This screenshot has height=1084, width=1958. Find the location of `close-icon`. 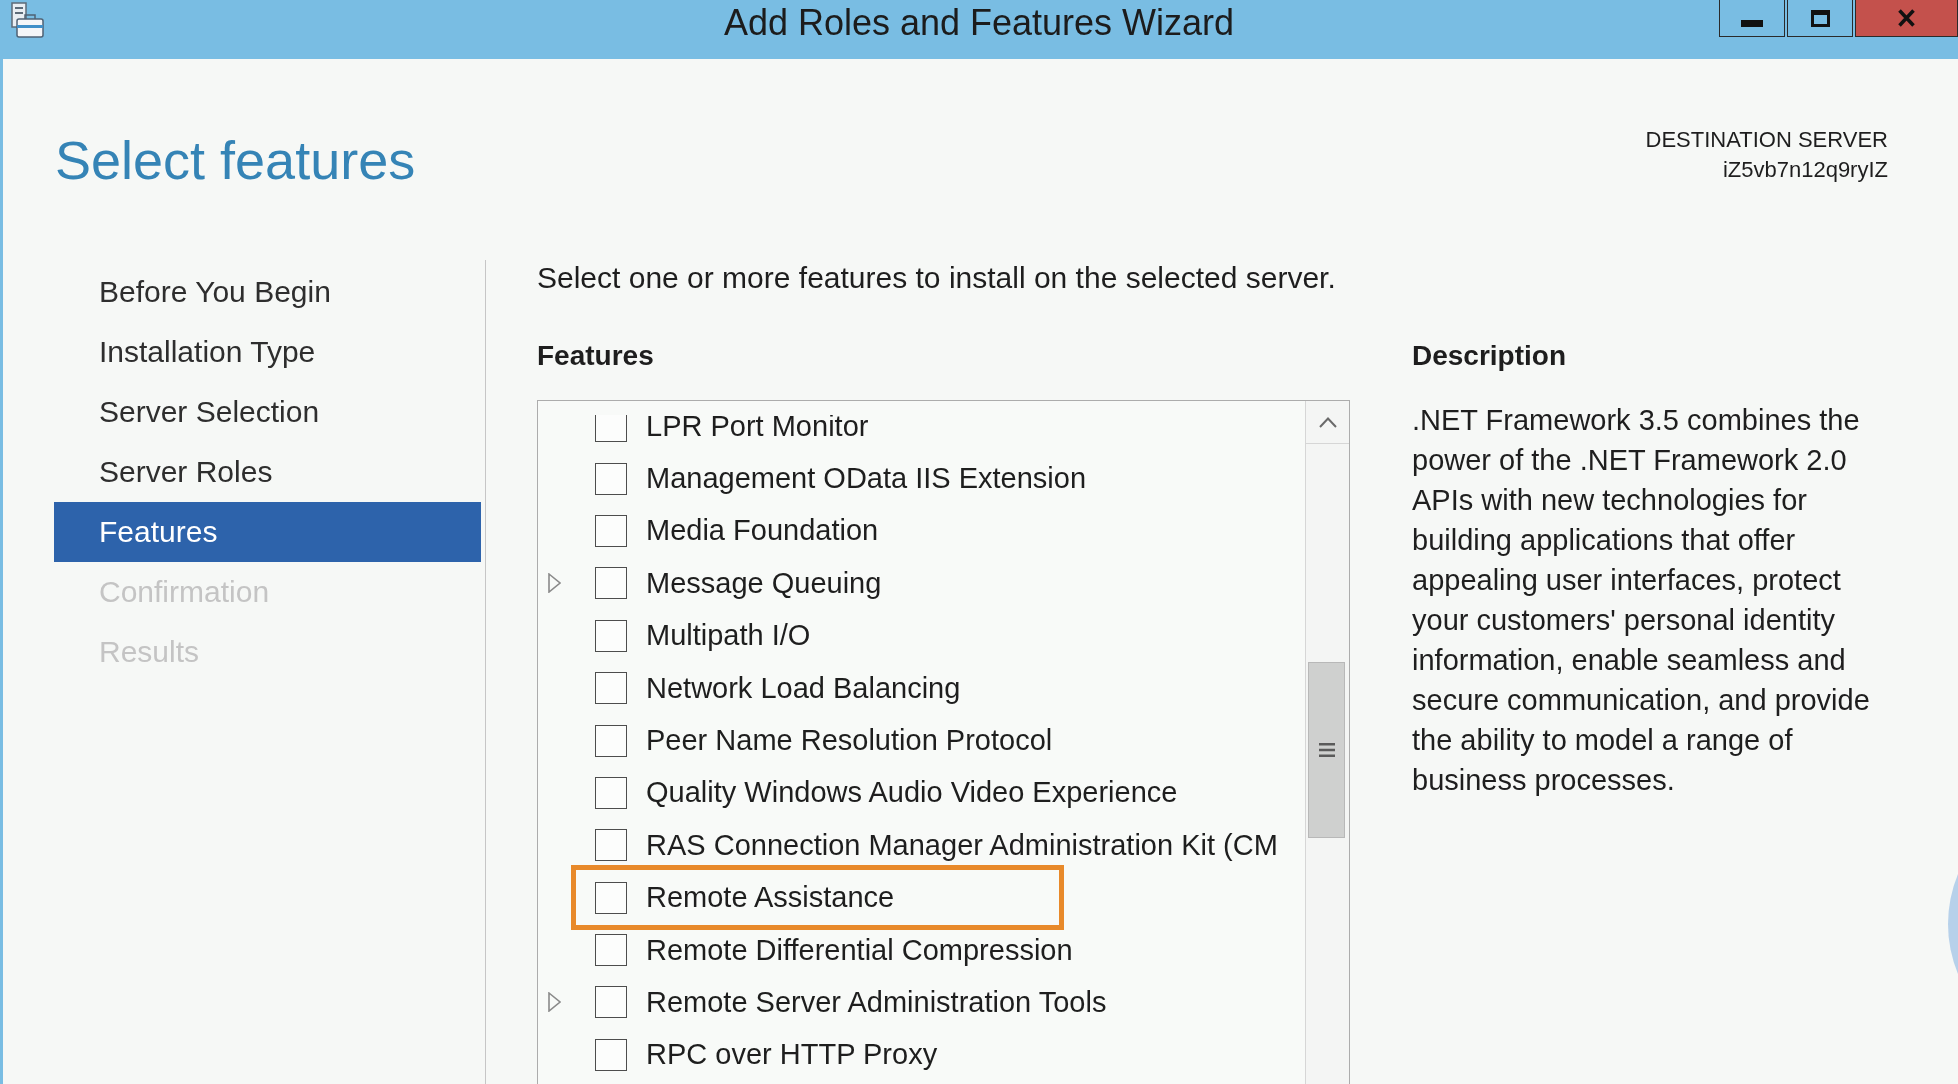

close-icon is located at coordinates (1906, 18).